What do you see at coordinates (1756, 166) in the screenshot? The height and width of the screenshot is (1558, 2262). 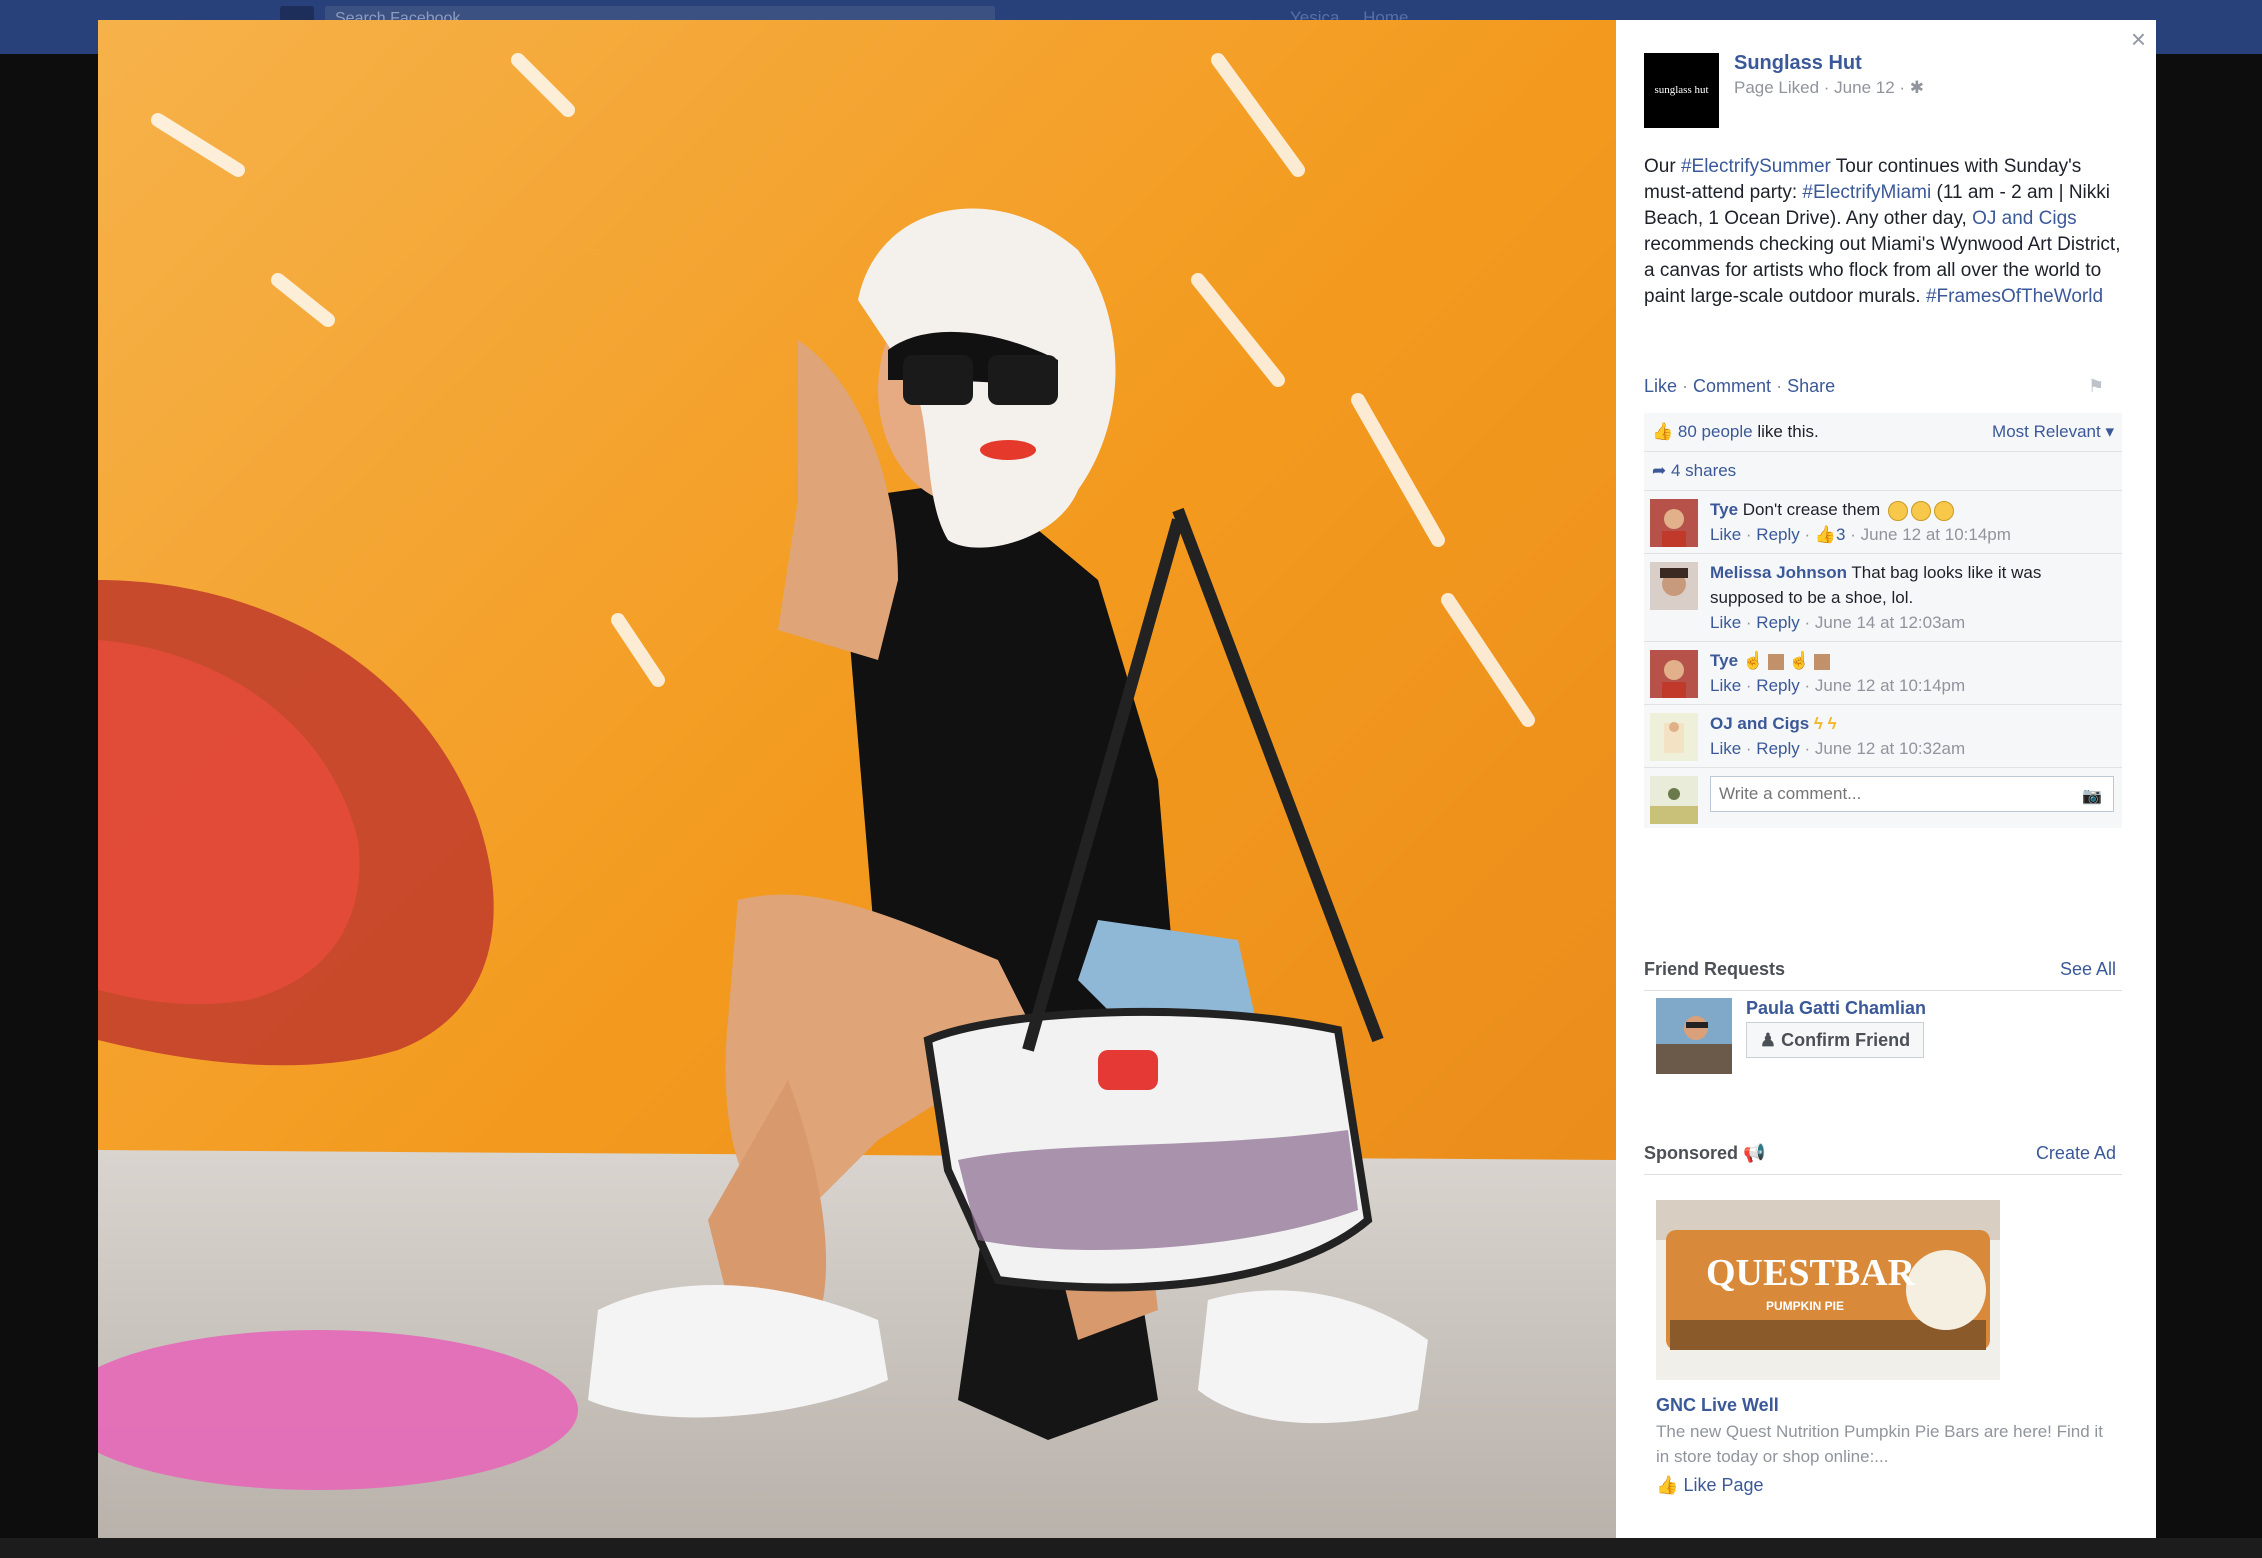 I see `hashtag-electrifysummer: #ElectrifySummer` at bounding box center [1756, 166].